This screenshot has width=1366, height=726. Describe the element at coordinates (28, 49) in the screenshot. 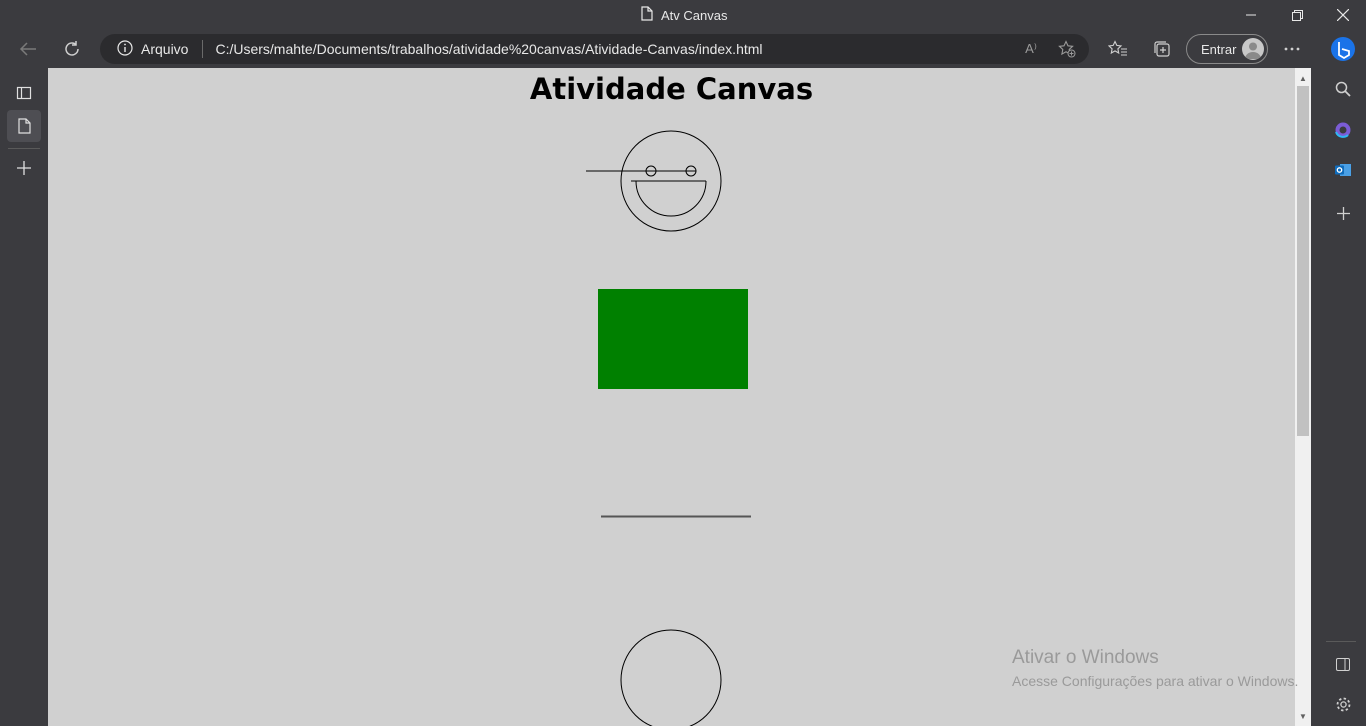

I see `back-button` at that location.